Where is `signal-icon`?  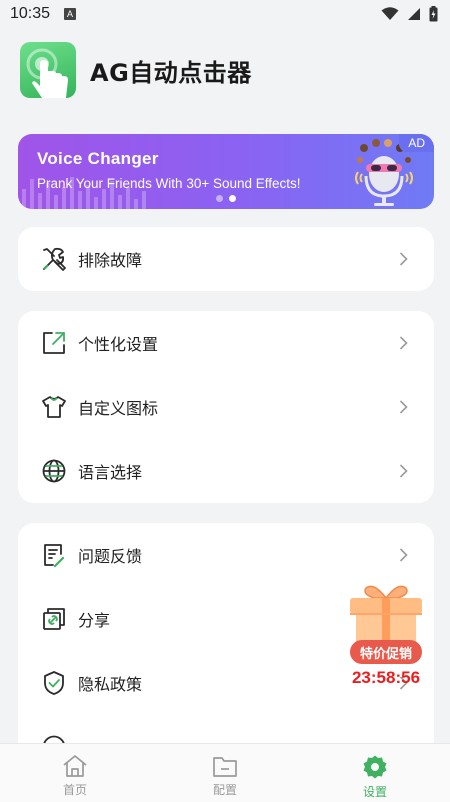
signal-icon is located at coordinates (414, 14).